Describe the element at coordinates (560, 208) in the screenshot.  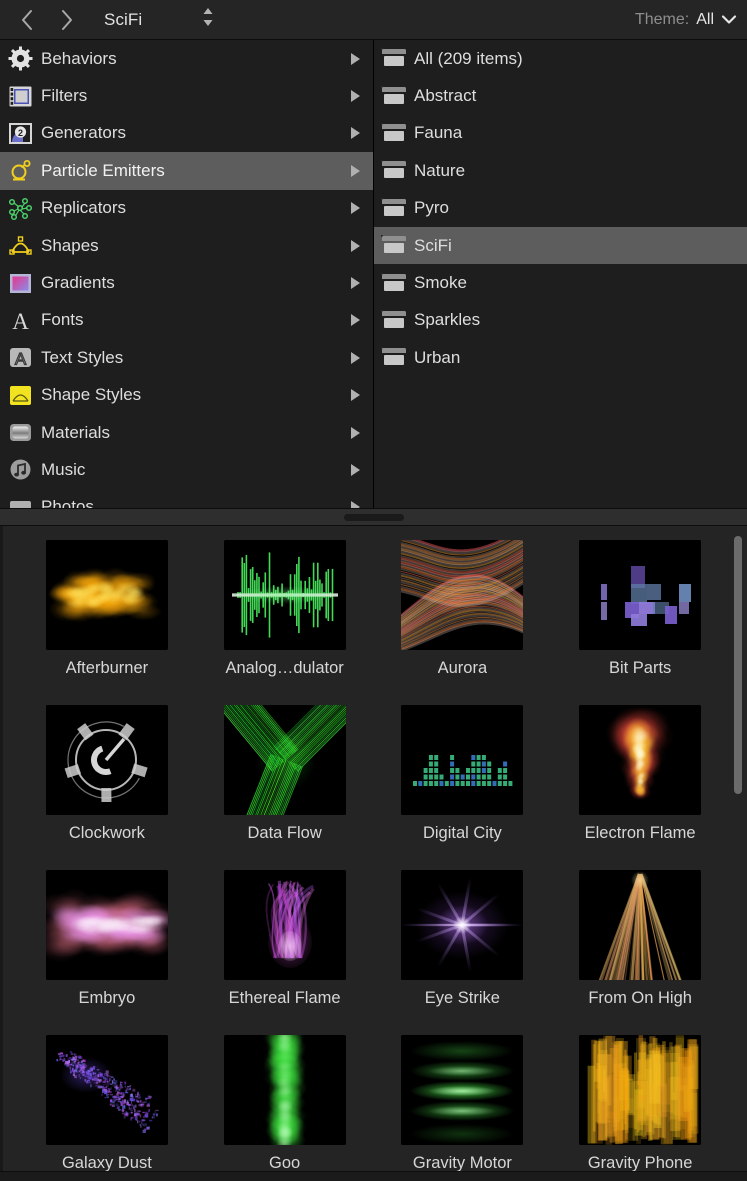
I see `folder-item-pyro: Pyro` at that location.